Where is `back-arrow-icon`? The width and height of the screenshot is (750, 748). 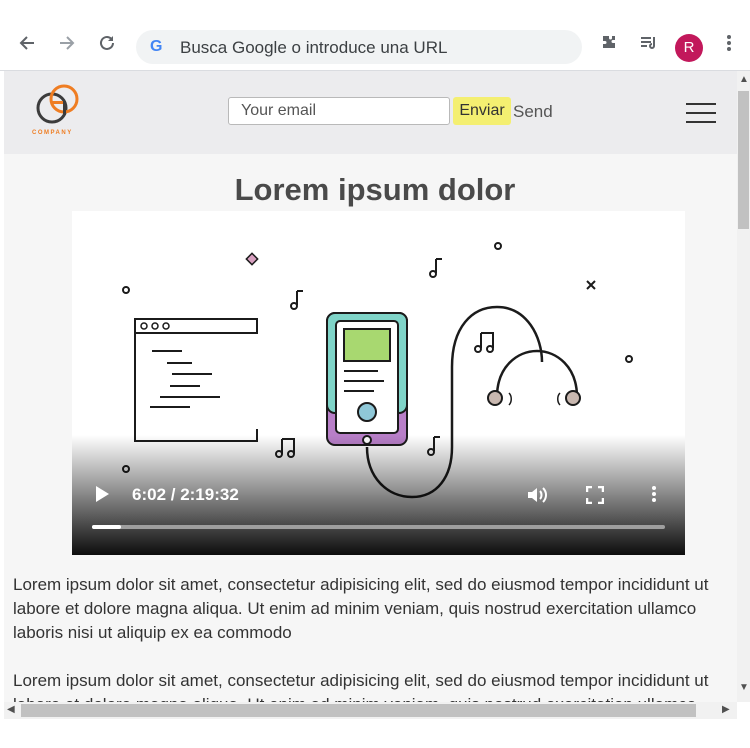 back-arrow-icon is located at coordinates (27, 43).